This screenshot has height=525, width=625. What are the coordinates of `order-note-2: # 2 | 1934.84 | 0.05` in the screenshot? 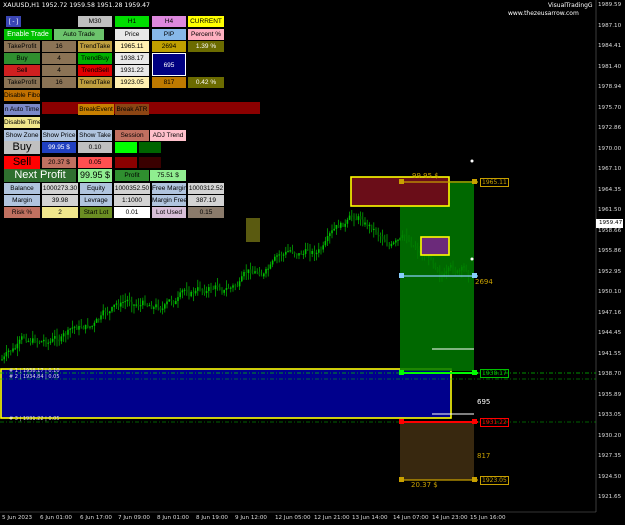 It's located at (34, 377).